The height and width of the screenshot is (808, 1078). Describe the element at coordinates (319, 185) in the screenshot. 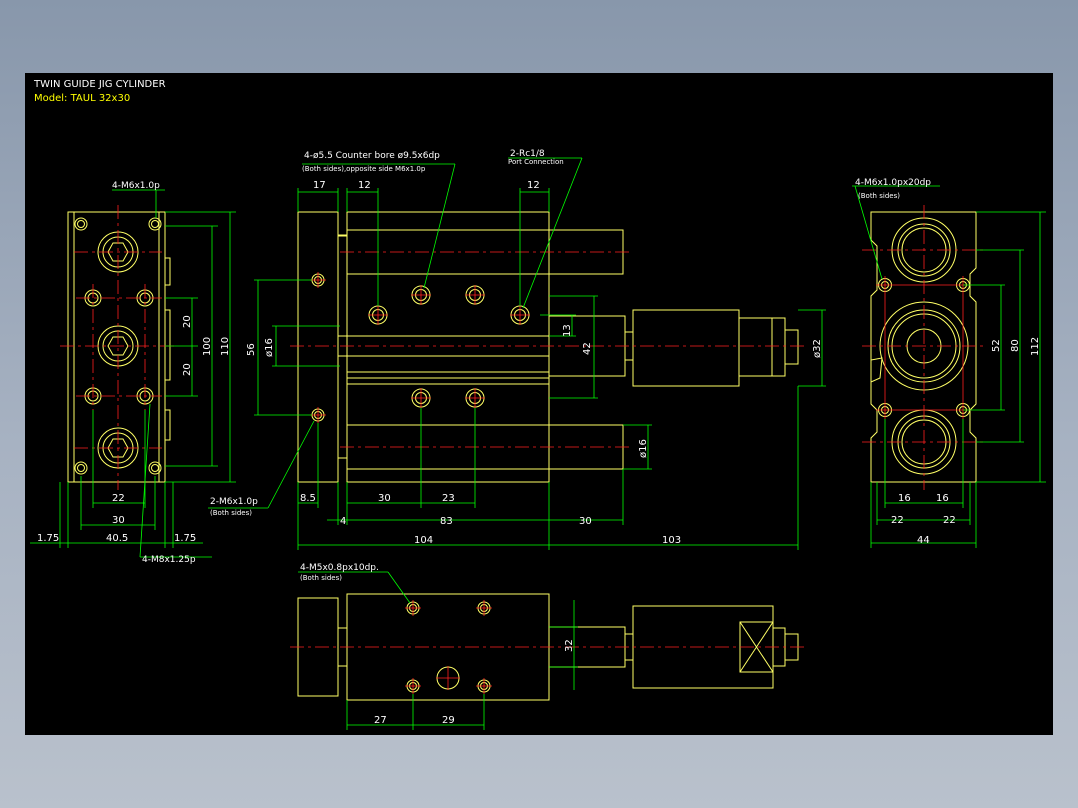

I see `dim-17: 17` at that location.